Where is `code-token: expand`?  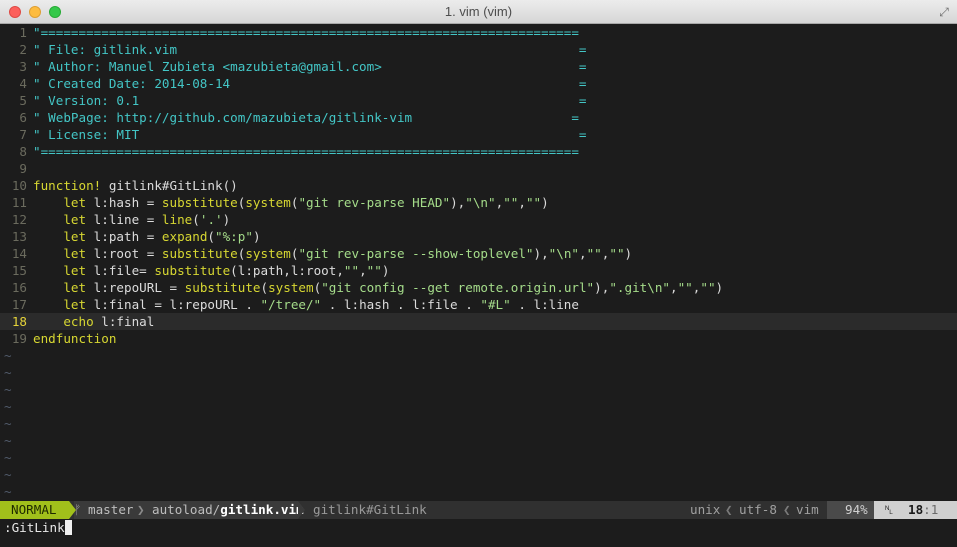 code-token: expand is located at coordinates (184, 236).